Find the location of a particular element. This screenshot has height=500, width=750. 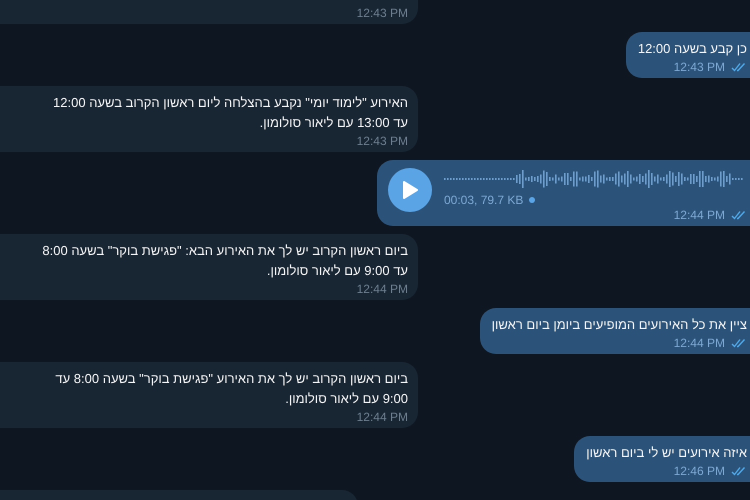

message-text: ציין את כל האירועים המופיעים ביומן ביום ראשון is located at coordinates (619, 325).